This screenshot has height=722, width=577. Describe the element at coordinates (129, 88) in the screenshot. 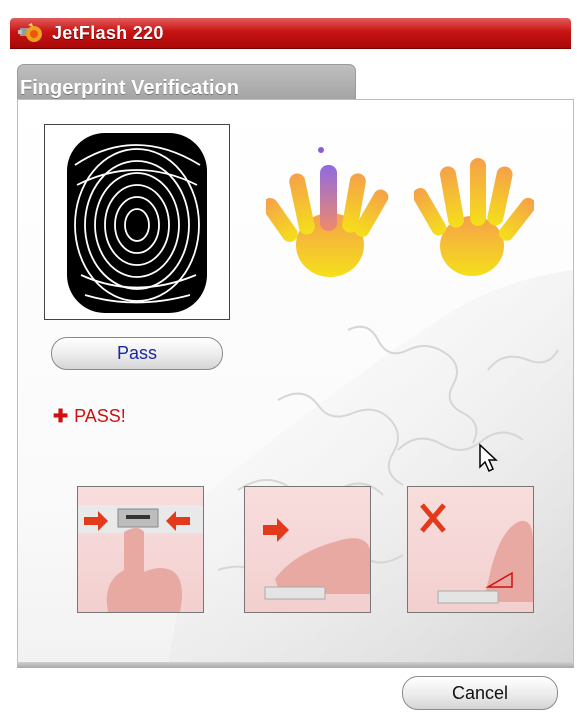

I see `tab-label: Fingerprint Verification` at that location.